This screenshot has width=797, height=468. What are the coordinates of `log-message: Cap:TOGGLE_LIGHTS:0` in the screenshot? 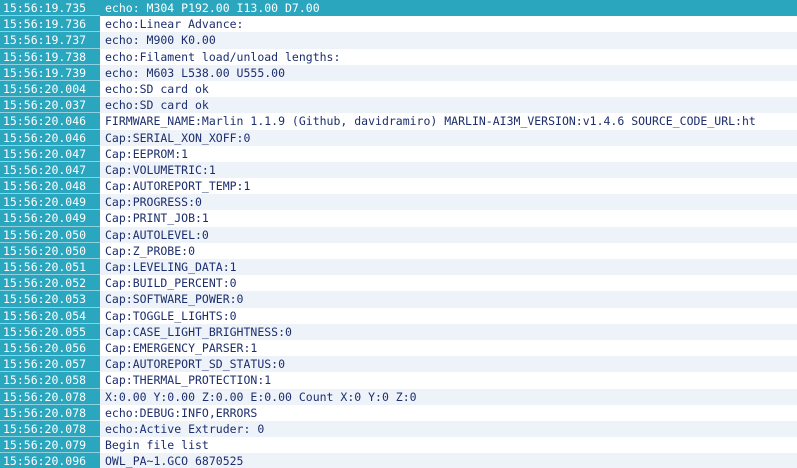 It's located at (448, 315).